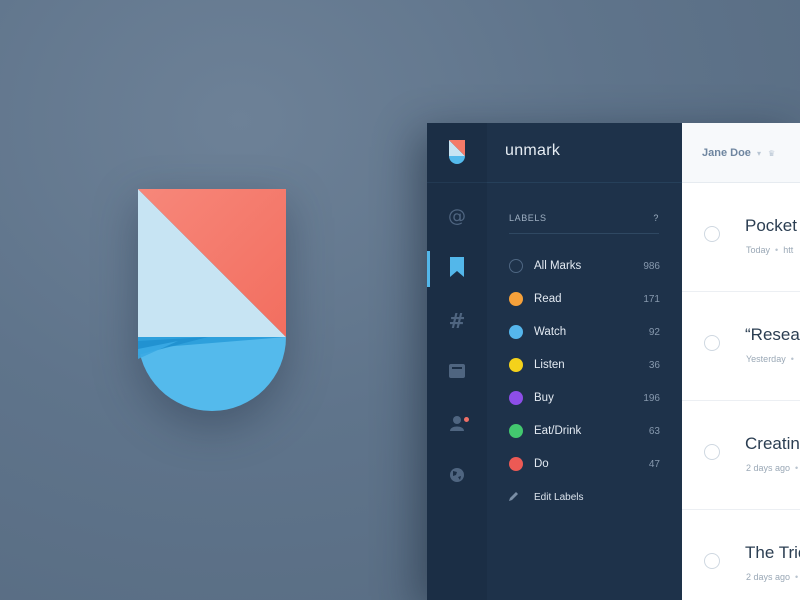  I want to click on notification-dot, so click(466, 419).